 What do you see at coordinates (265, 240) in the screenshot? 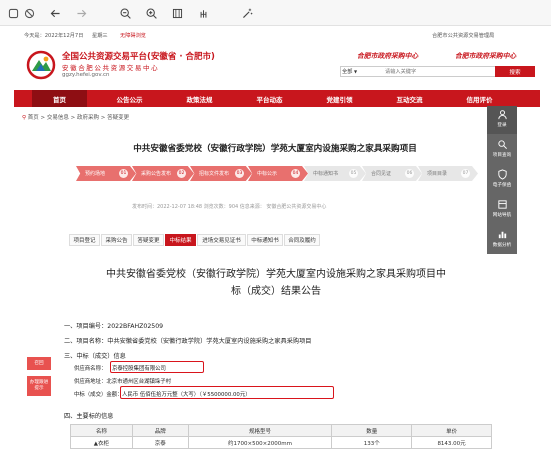
I see `tab-bid-notice: 中标通知书` at bounding box center [265, 240].